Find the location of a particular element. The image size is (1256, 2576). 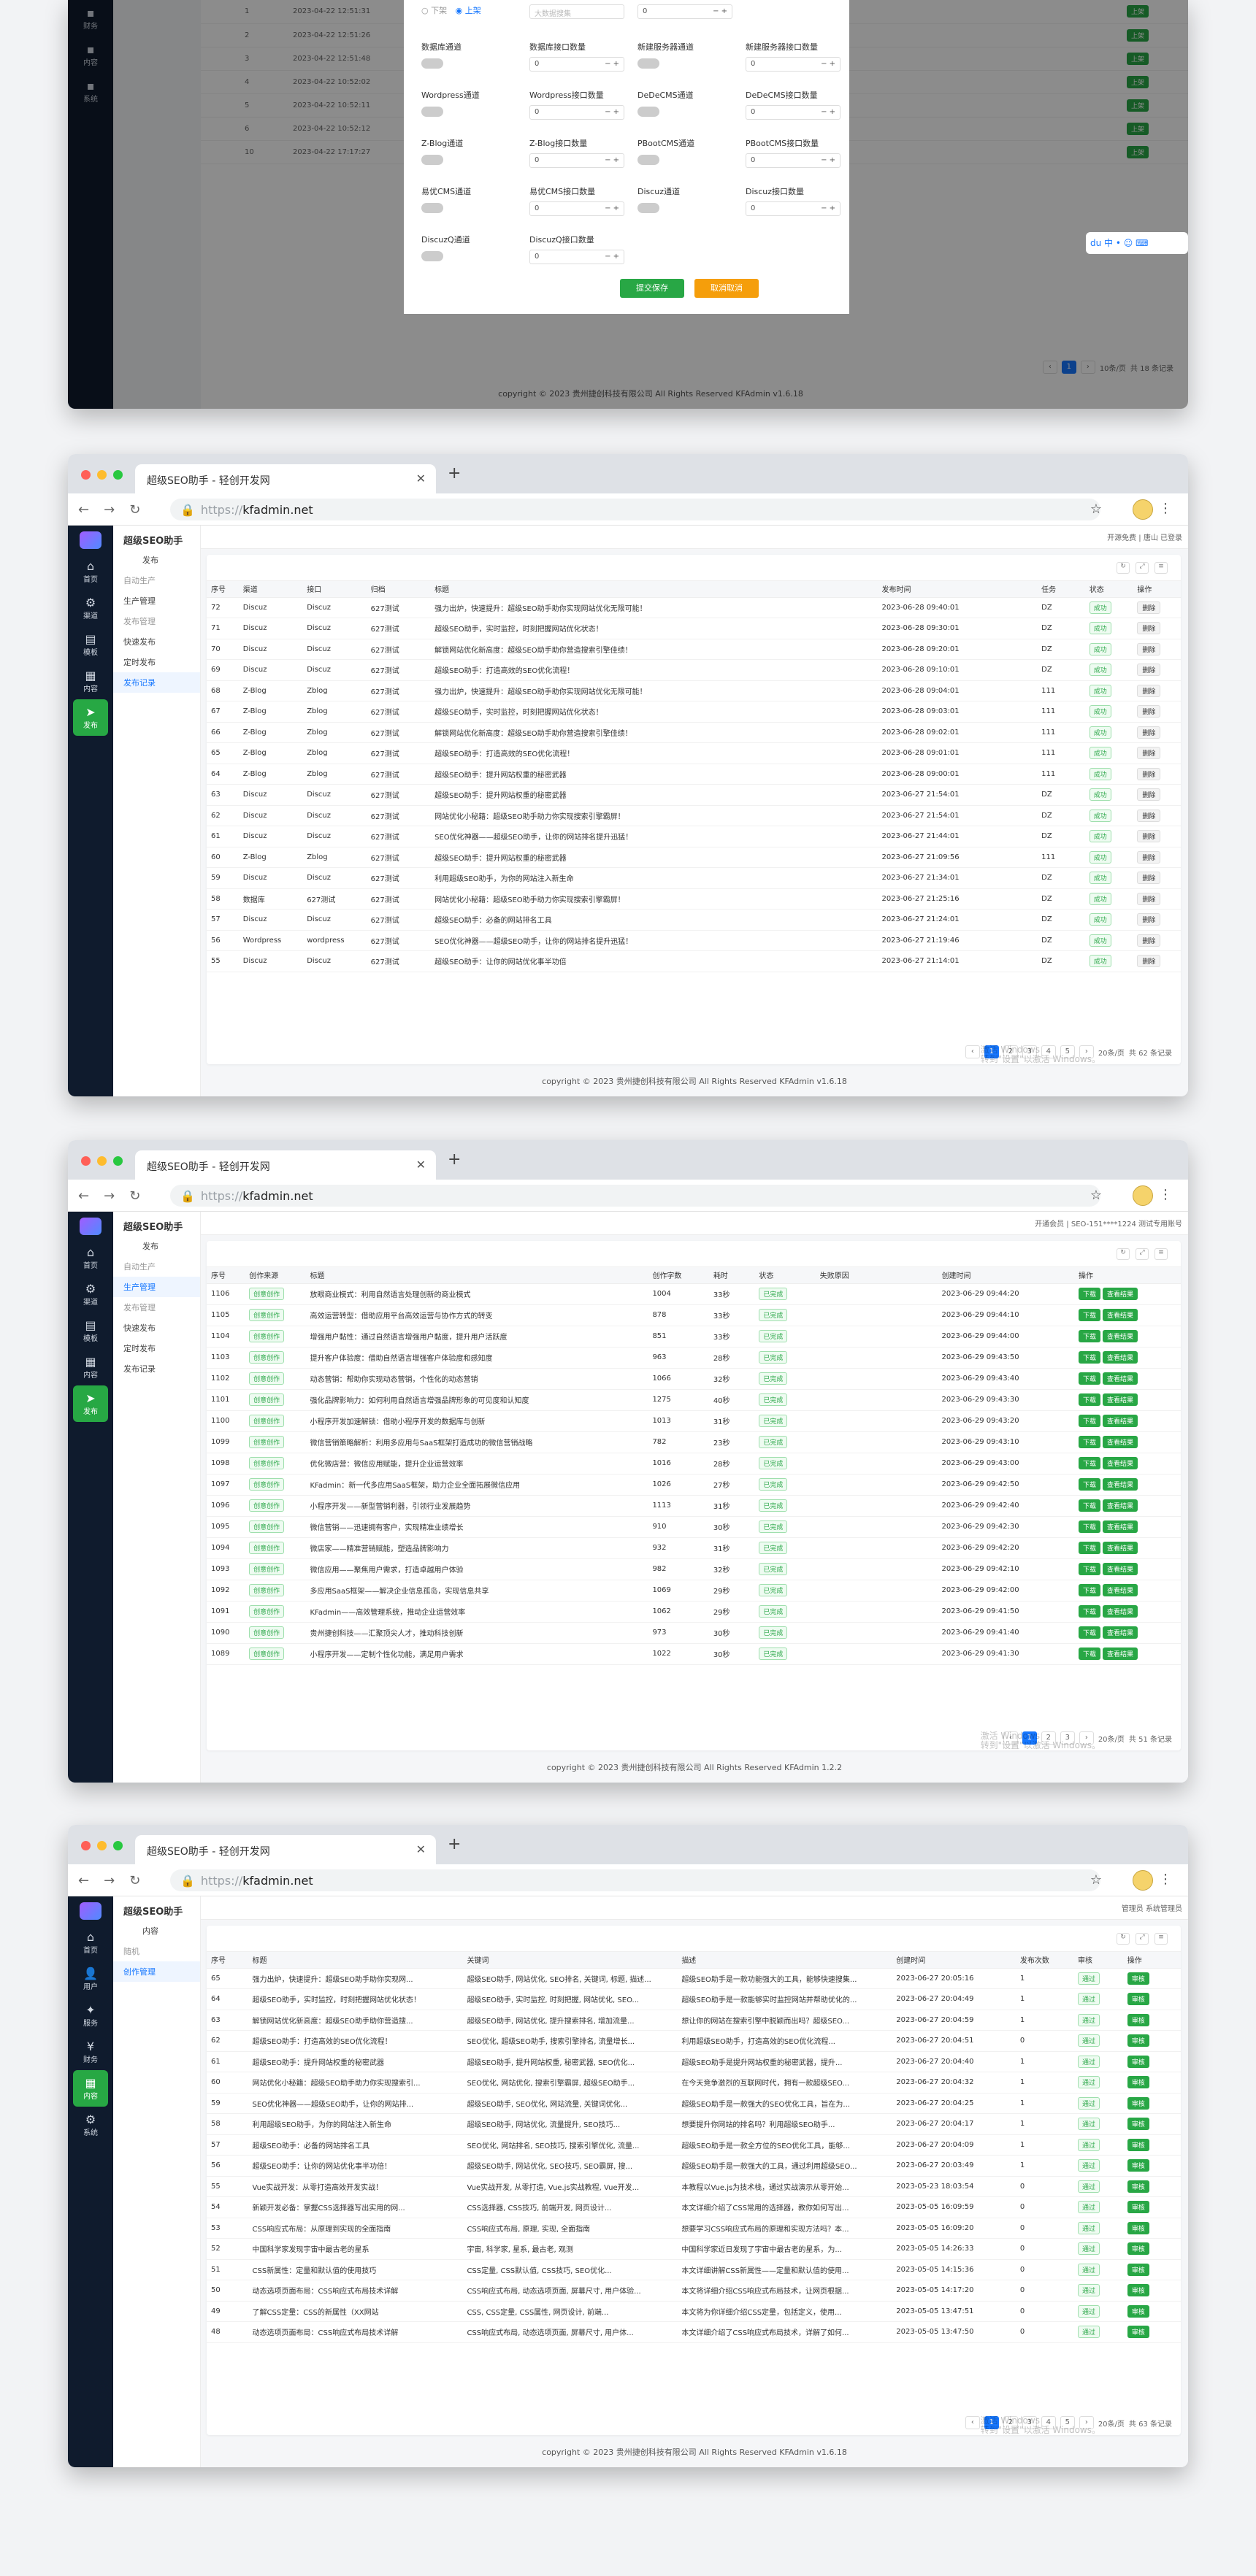

nav-item-template: ▤ 模板 is located at coordinates (90, 644).